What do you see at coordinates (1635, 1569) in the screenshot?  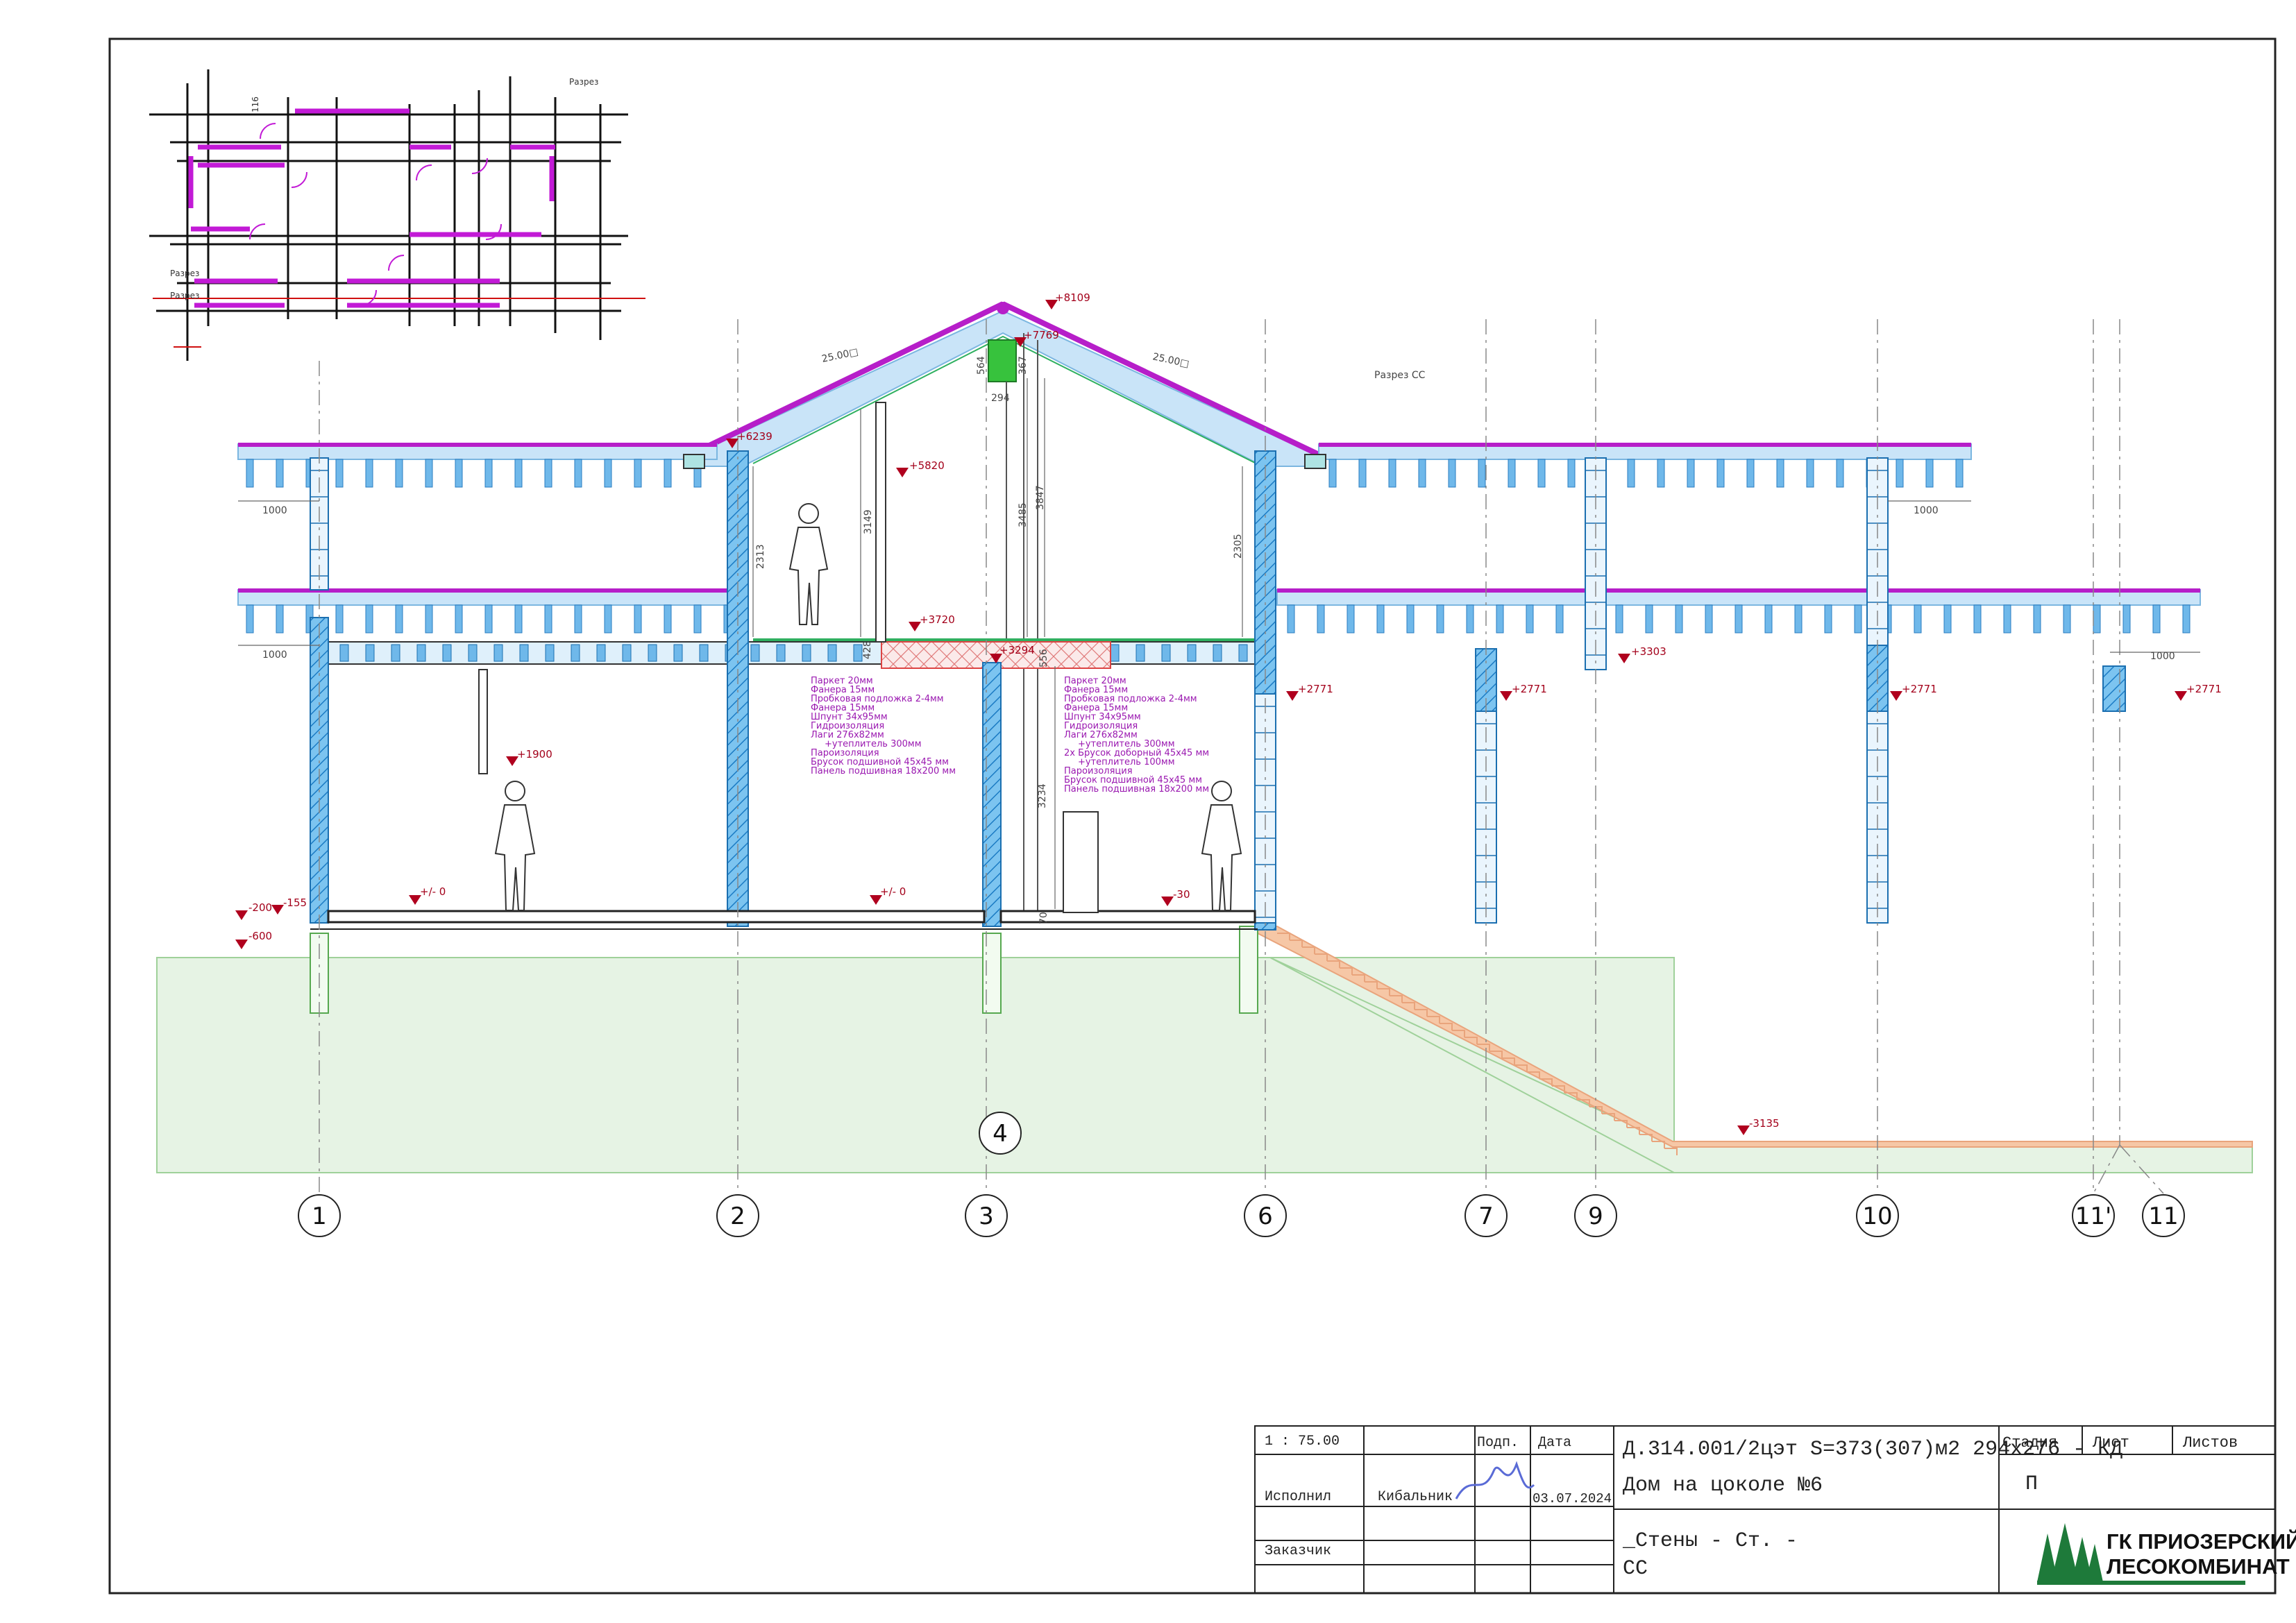 I see `tb-sheet-title-2: СС` at bounding box center [1635, 1569].